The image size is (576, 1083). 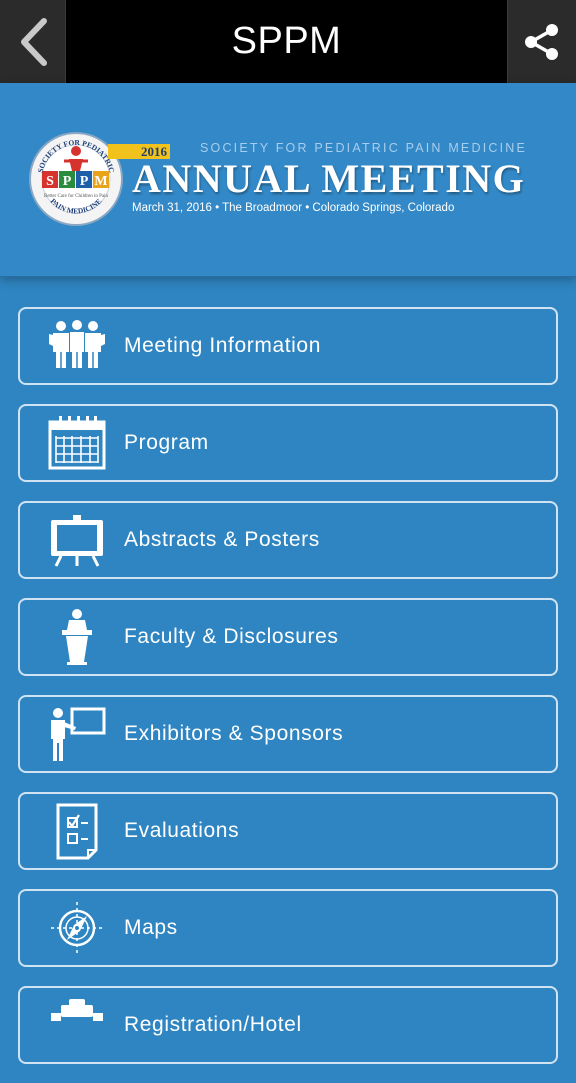 I want to click on menu-item-label: Meeting Information, so click(x=222, y=345).